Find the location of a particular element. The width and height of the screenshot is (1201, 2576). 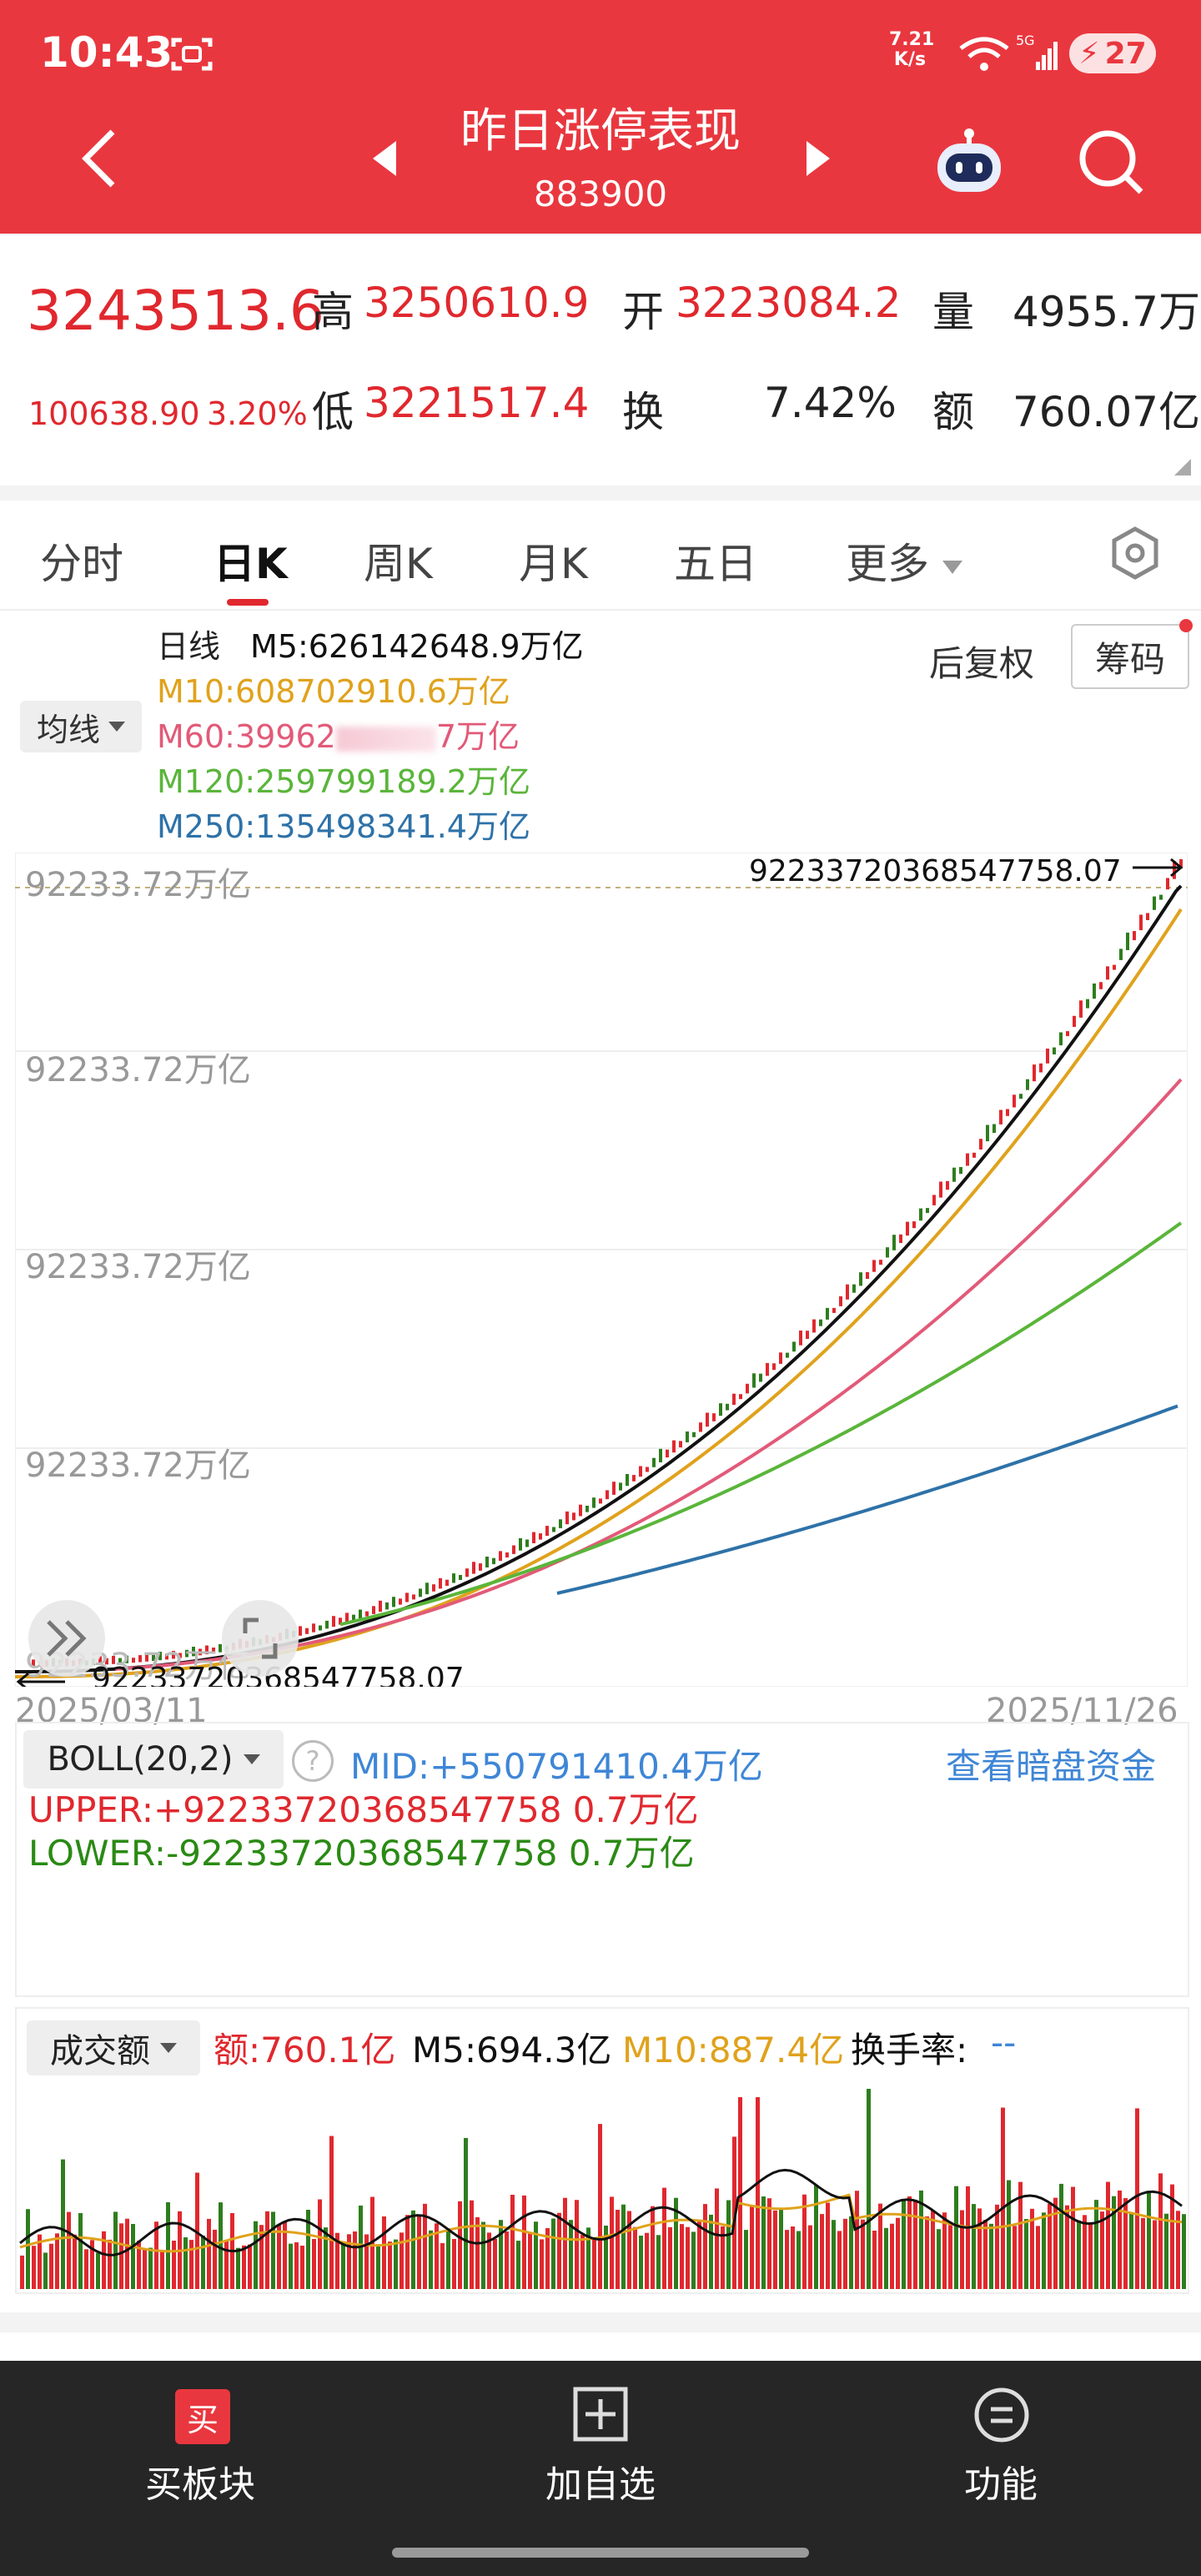

tab-monthly-k: 月K is located at coordinates (553, 561).